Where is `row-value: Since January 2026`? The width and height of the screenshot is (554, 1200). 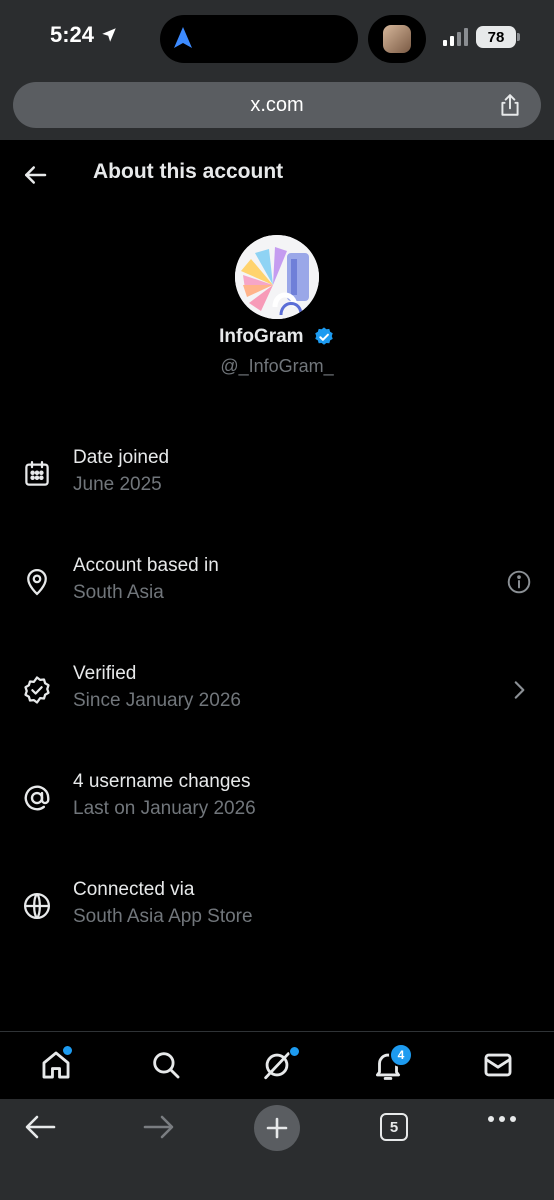 row-value: Since January 2026 is located at coordinates (157, 700).